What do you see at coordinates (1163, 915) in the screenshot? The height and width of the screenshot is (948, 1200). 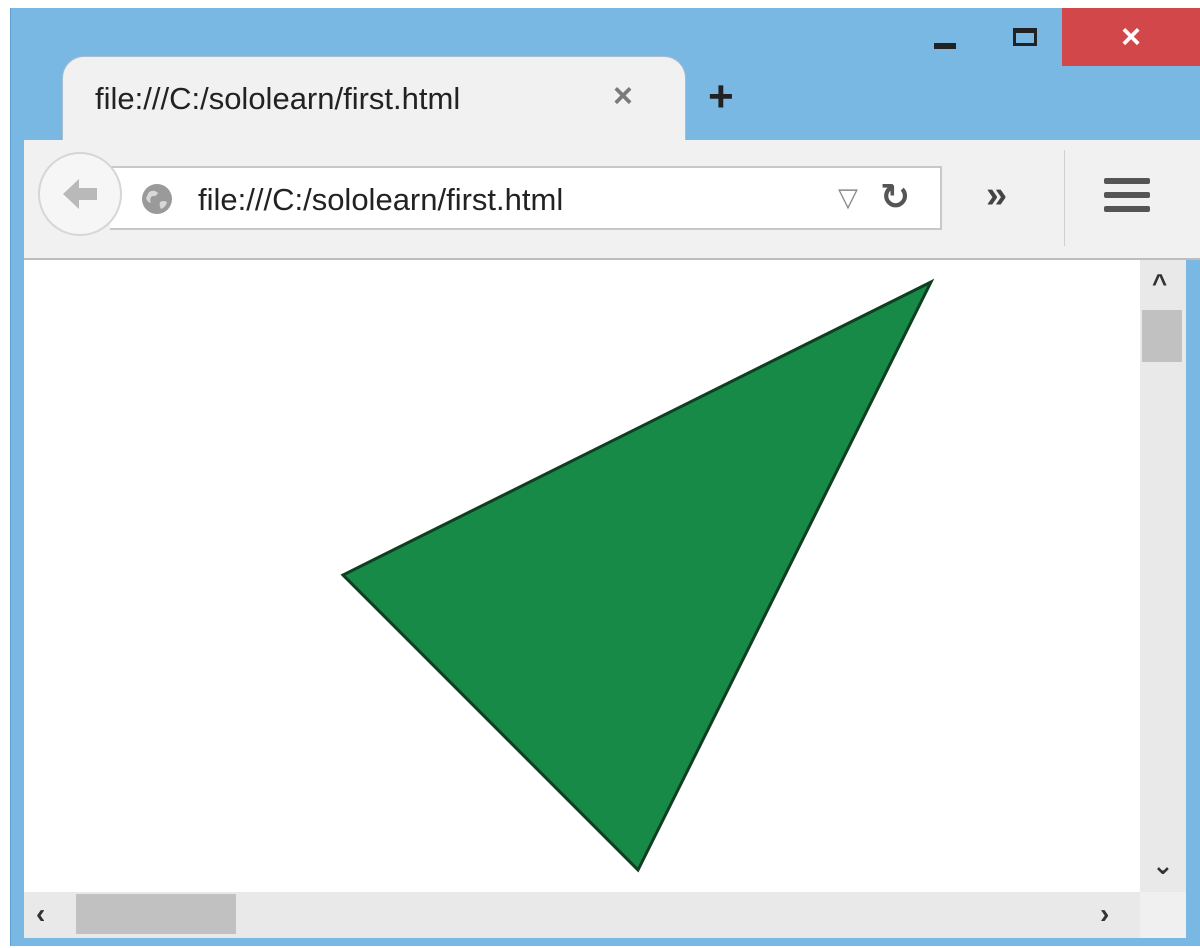 I see `scroll-corner` at bounding box center [1163, 915].